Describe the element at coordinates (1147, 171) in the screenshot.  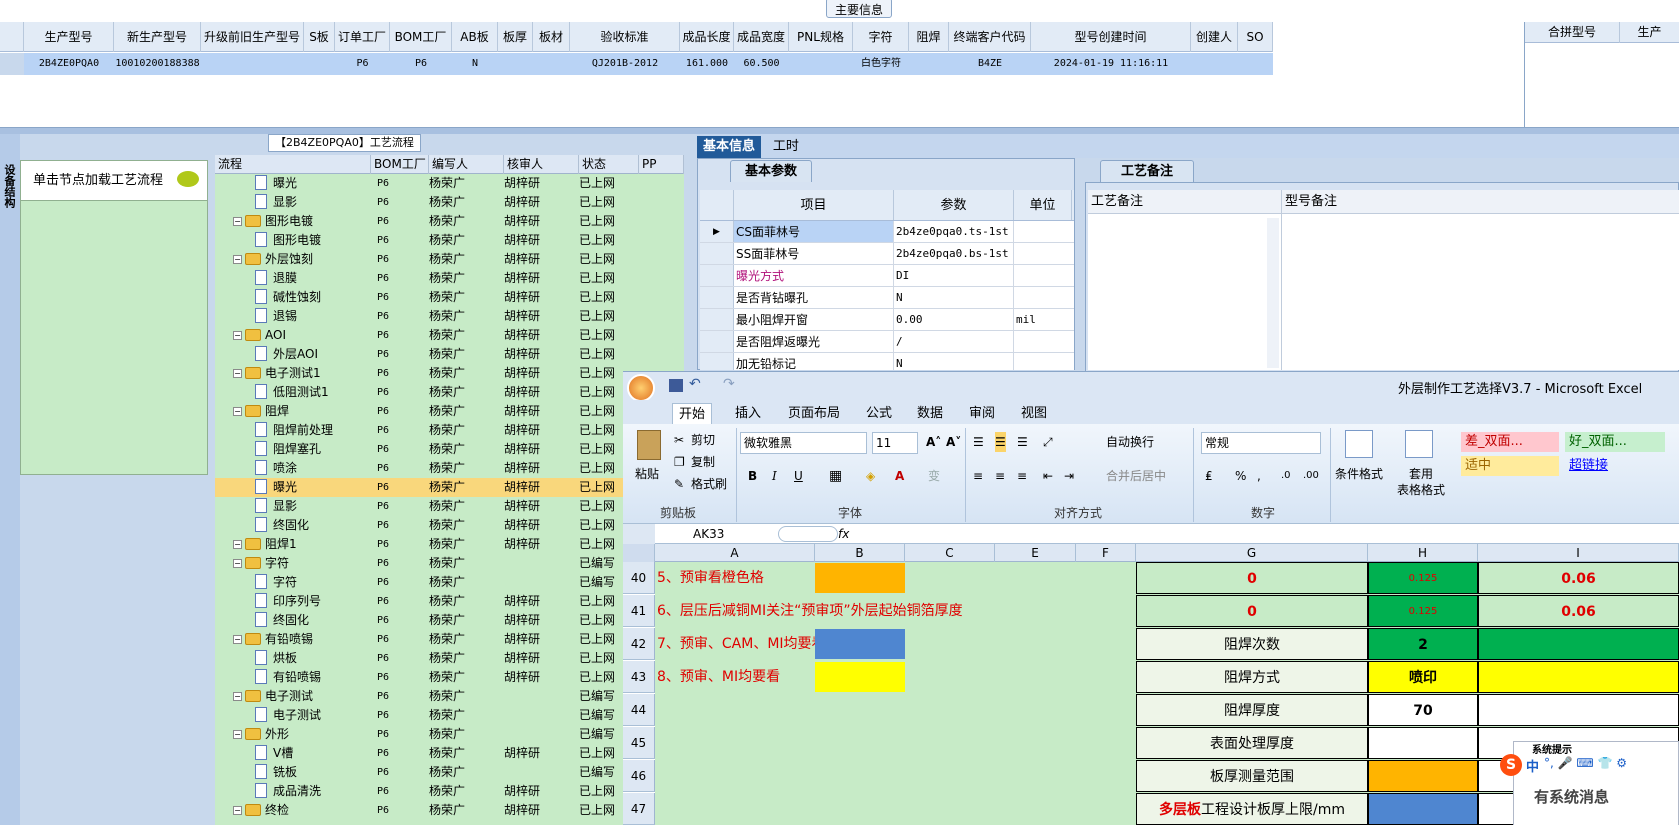
I see `tab-process-notes: 工艺备注` at that location.